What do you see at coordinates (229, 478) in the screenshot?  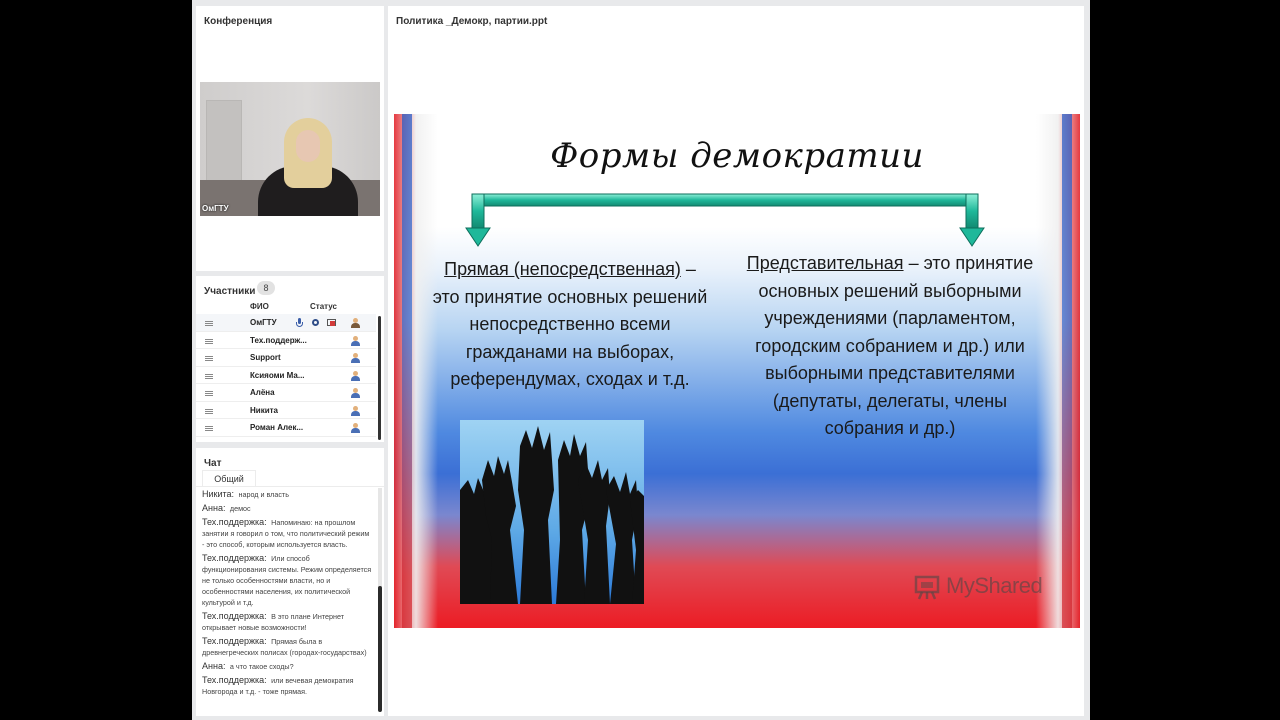 I see `chat-tab-general: Общий` at bounding box center [229, 478].